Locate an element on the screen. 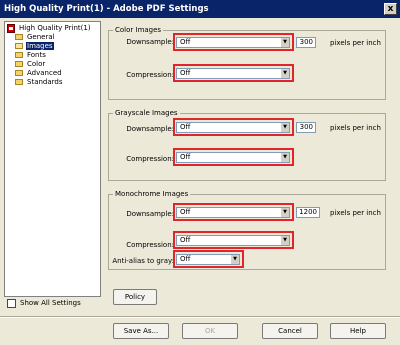  color-downsample-label: Downsample: is located at coordinates (150, 42).